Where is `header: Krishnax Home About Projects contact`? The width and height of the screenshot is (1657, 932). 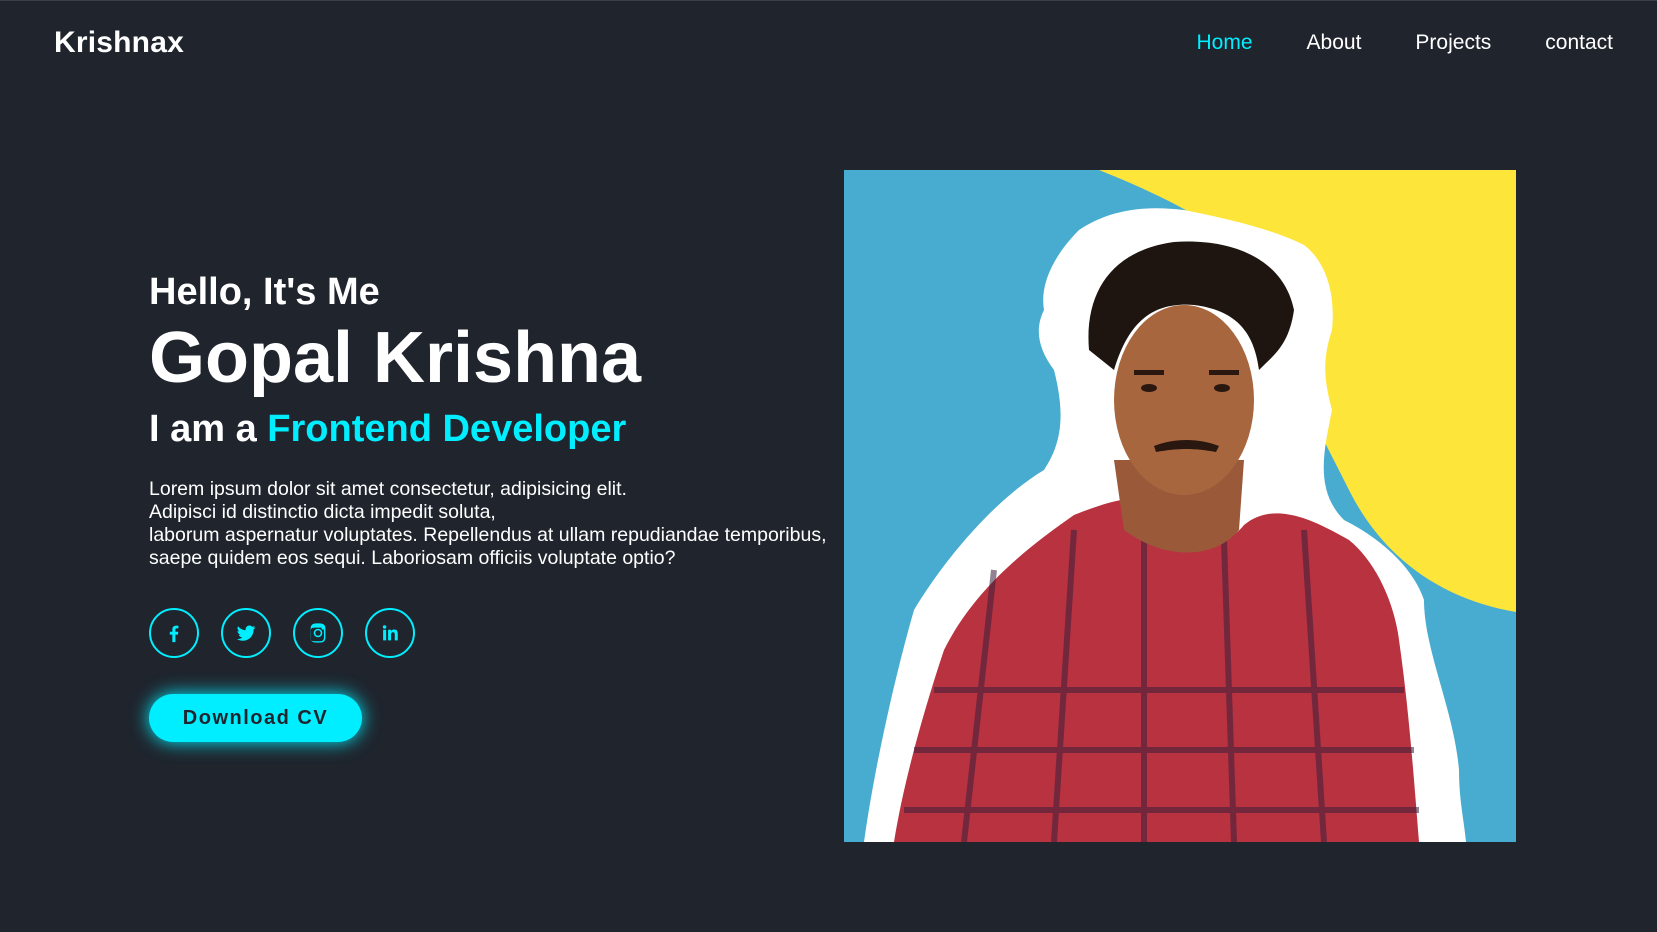 header: Krishnax Home About Projects contact is located at coordinates (828, 44).